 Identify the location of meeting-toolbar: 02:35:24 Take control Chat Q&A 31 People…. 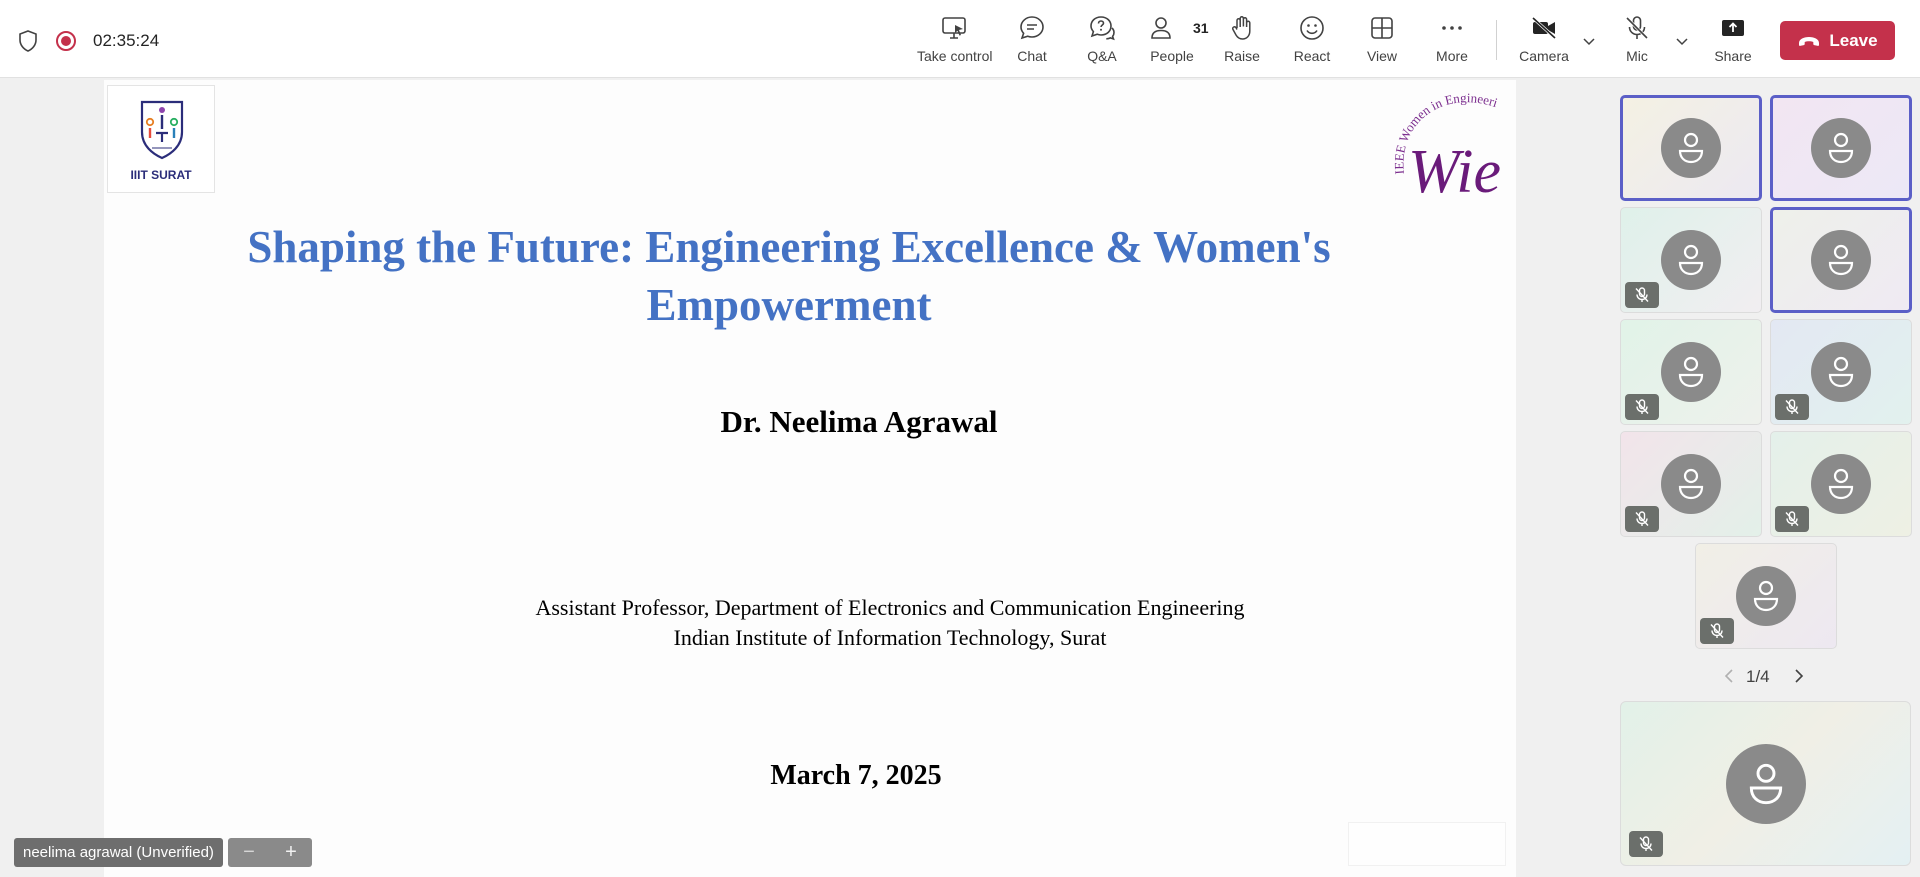
(960, 39).